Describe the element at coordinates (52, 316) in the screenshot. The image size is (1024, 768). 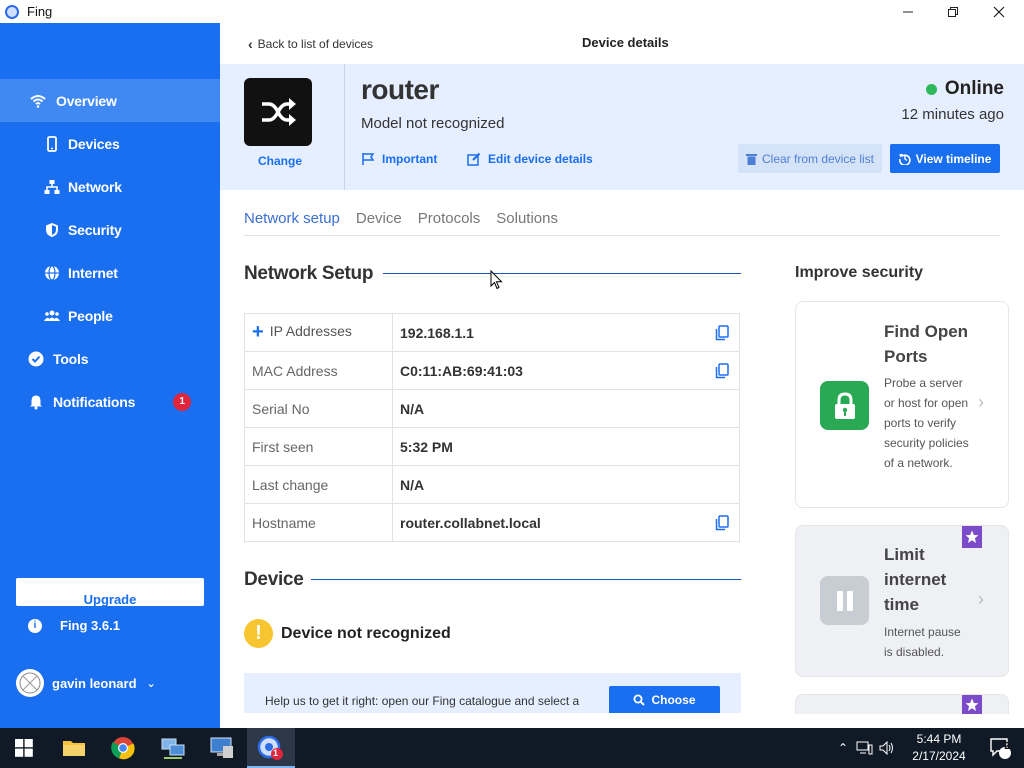
I see `people-icon` at that location.